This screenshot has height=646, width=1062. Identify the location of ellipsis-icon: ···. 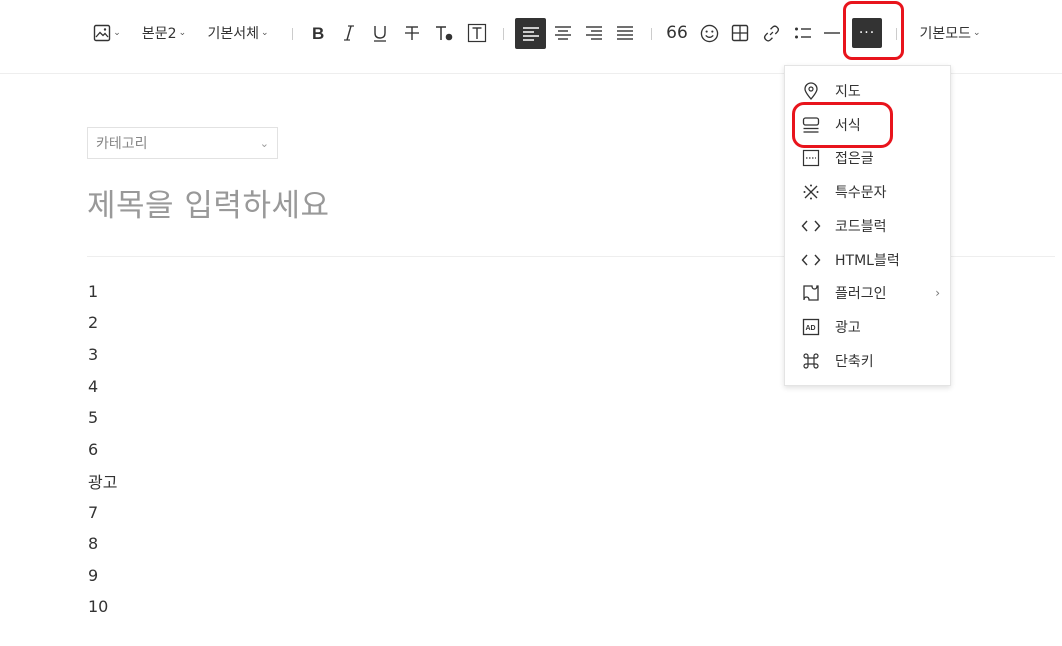
(867, 33).